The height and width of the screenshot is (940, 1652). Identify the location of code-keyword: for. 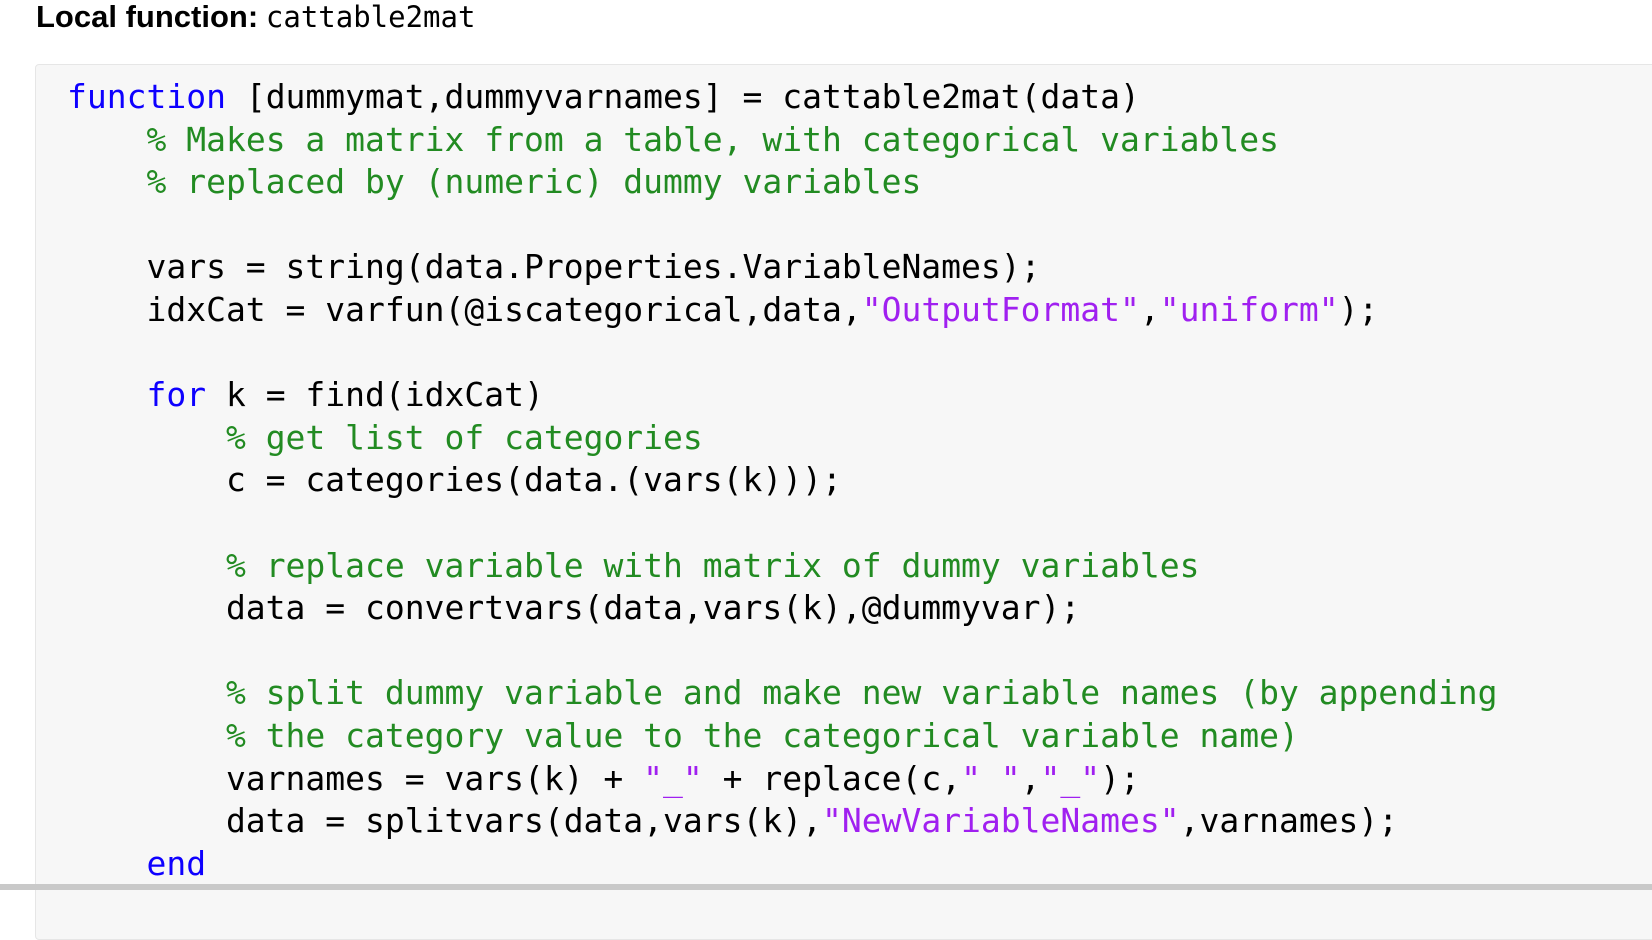
(176, 395).